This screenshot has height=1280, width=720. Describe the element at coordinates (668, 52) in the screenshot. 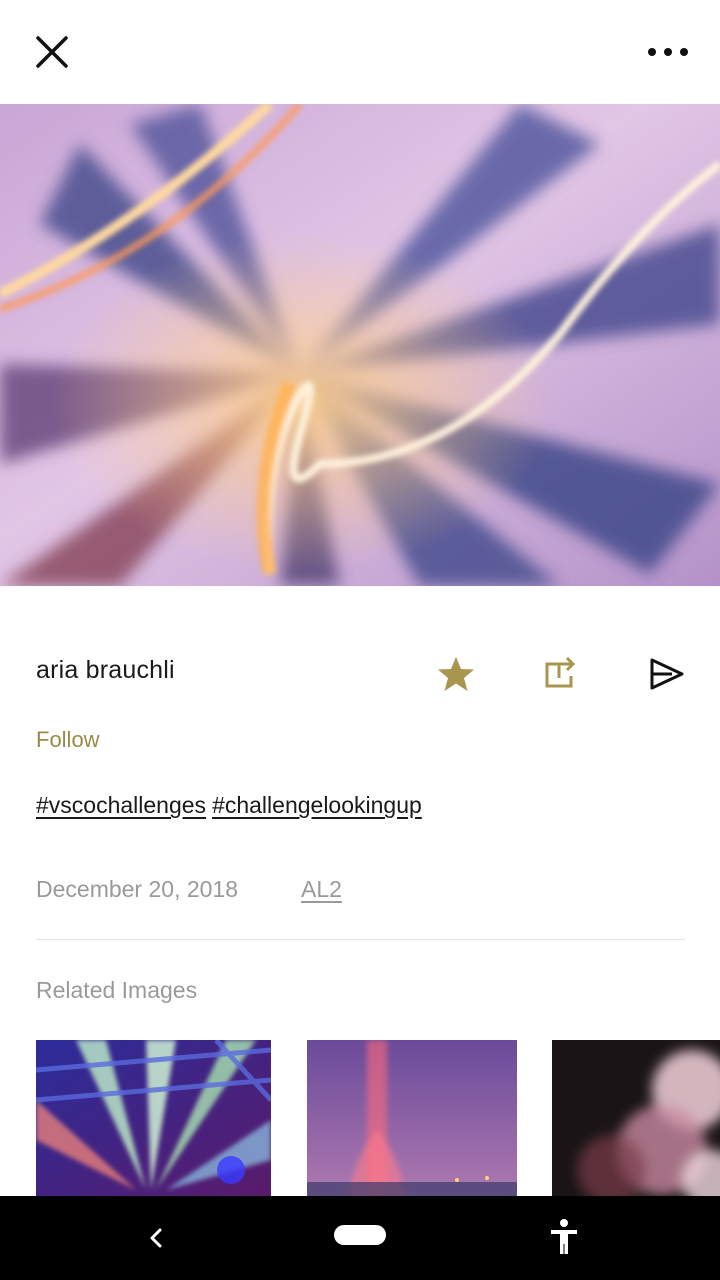

I see `more-options-icon` at that location.